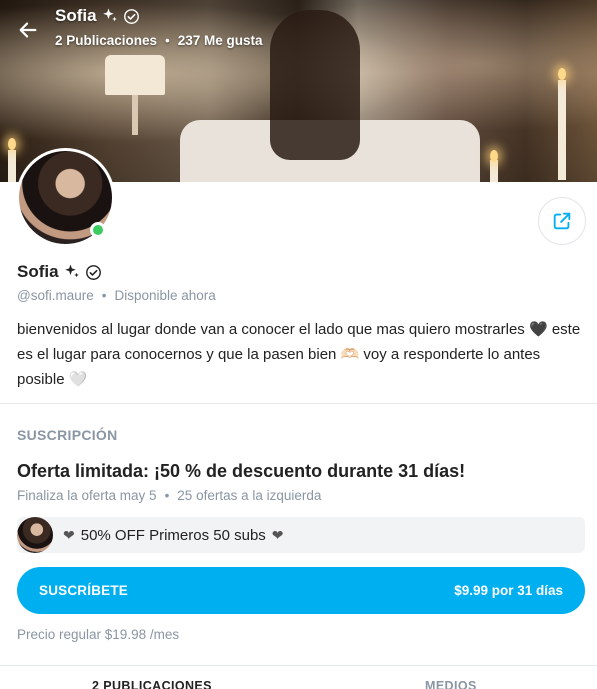 This screenshot has width=597, height=689. Describe the element at coordinates (301, 590) in the screenshot. I see `subscribe-button: SUSCRÍBETE $9.99 por 31 días` at that location.